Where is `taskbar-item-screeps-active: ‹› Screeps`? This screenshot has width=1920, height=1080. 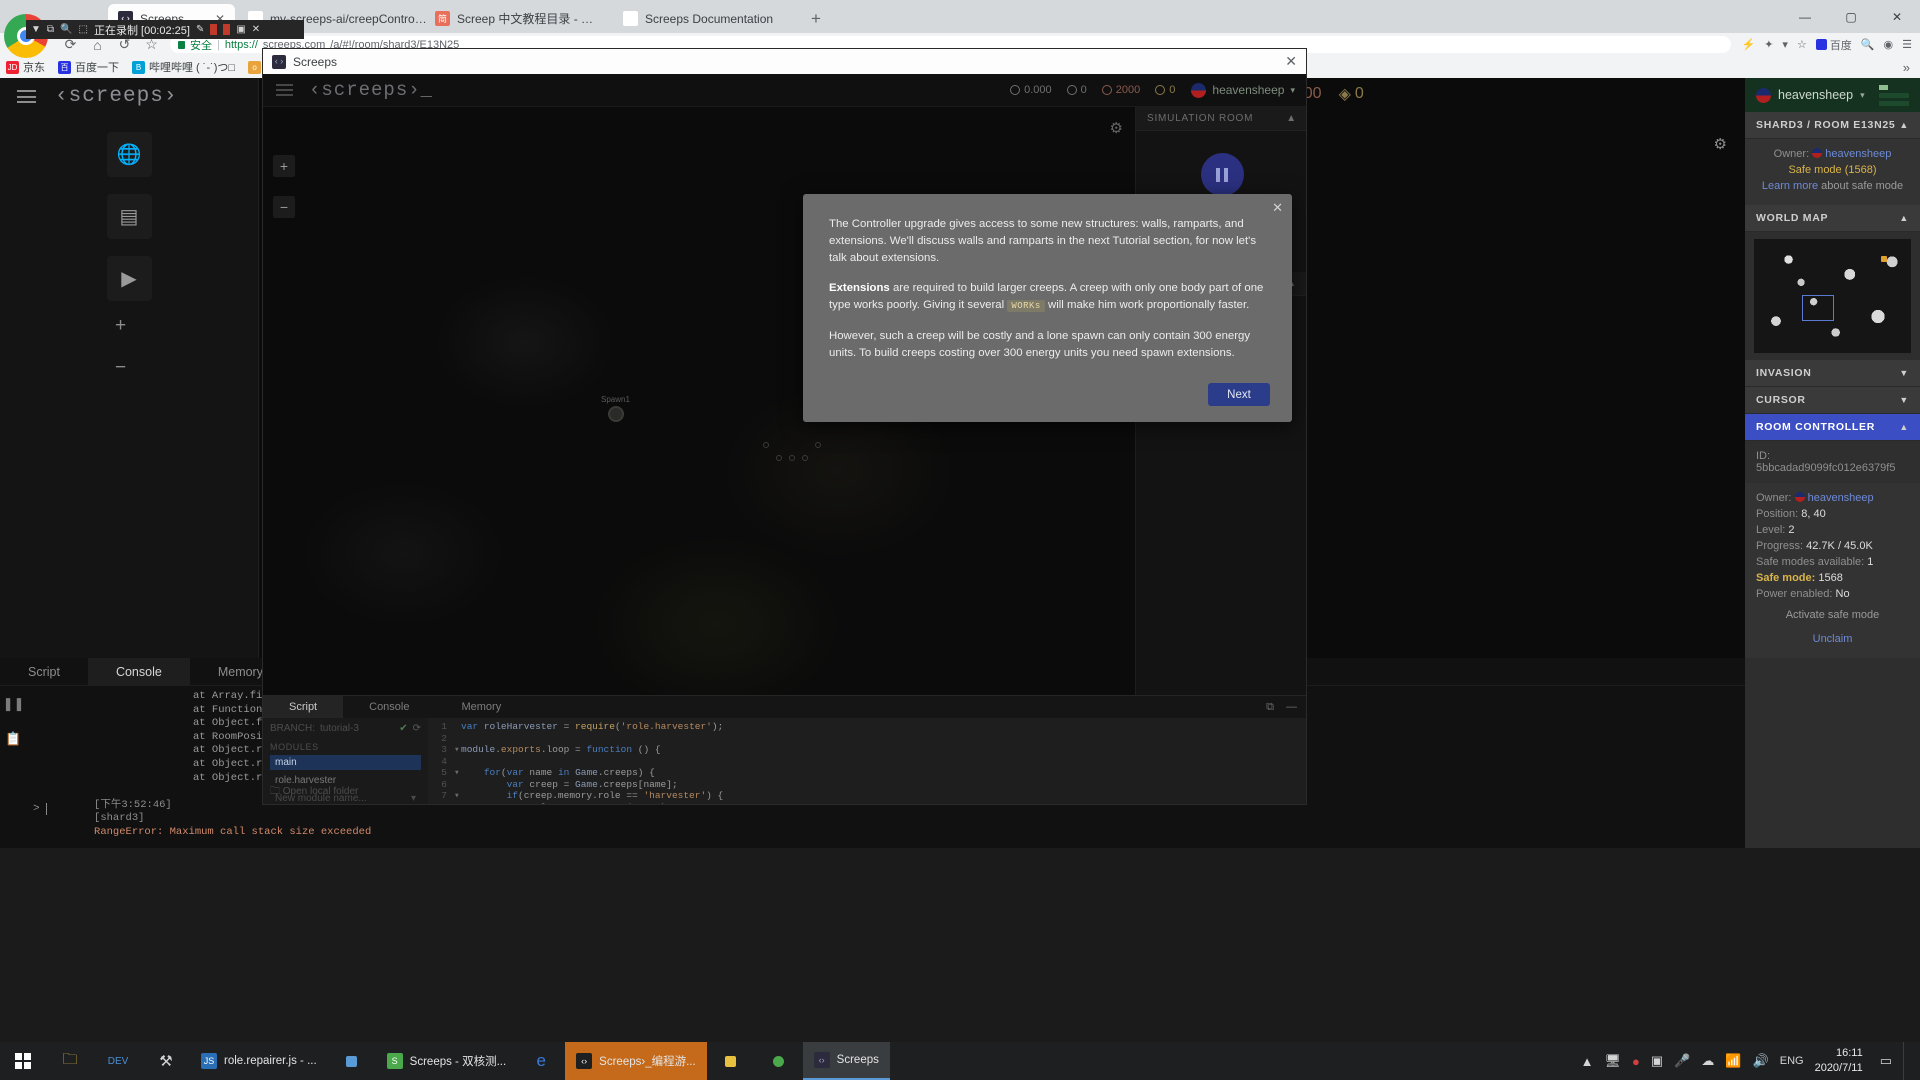
taskbar-item-screeps-active: ‹› Screeps is located at coordinates (846, 1061).